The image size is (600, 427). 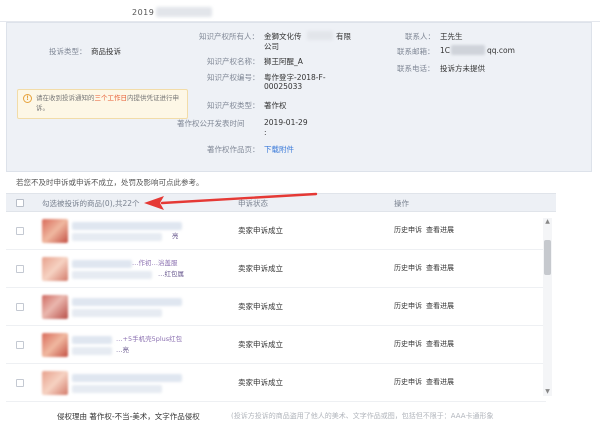 I want to click on ip-owner-label: 知识产权所有人：, so click(x=229, y=36).